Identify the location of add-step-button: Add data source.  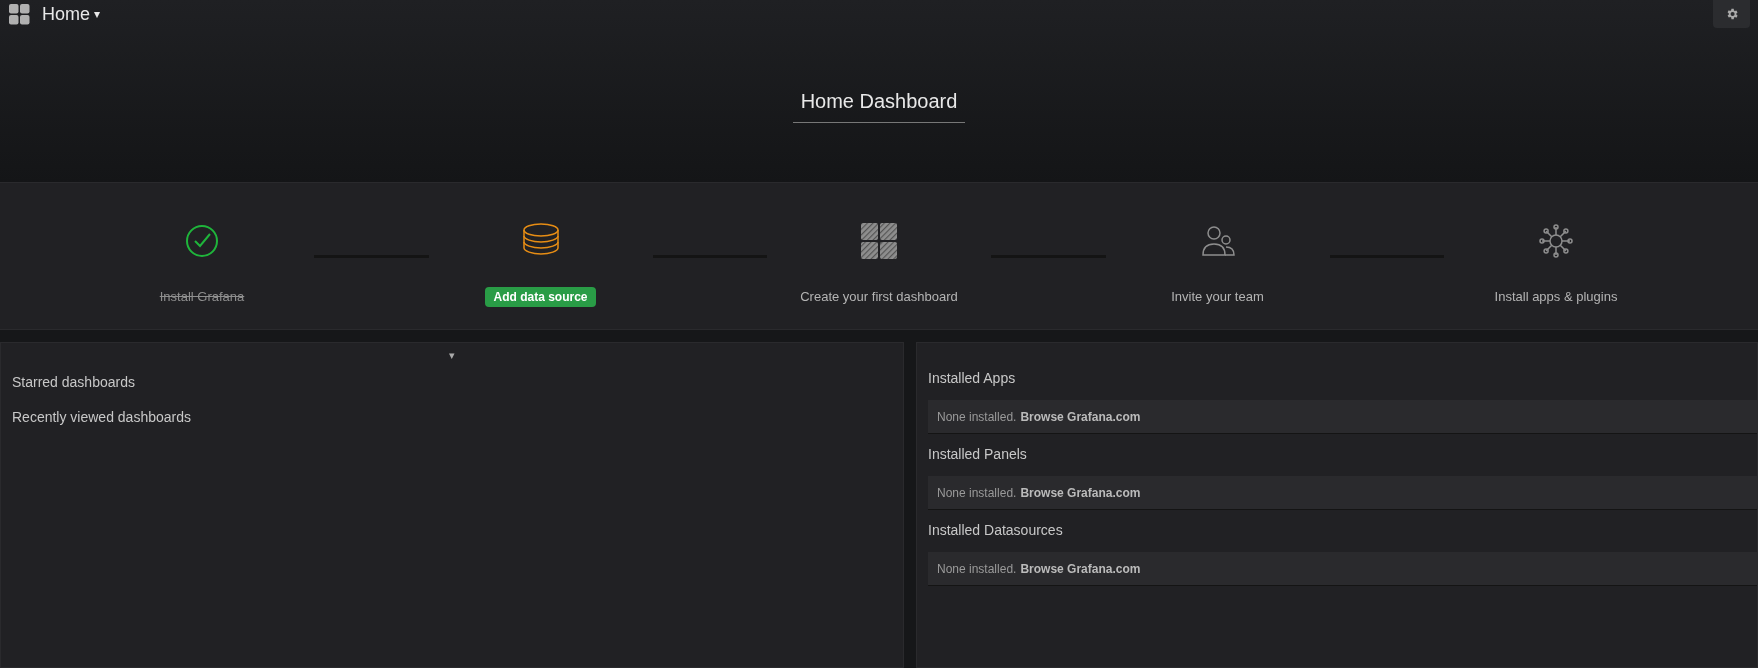
(540, 297).